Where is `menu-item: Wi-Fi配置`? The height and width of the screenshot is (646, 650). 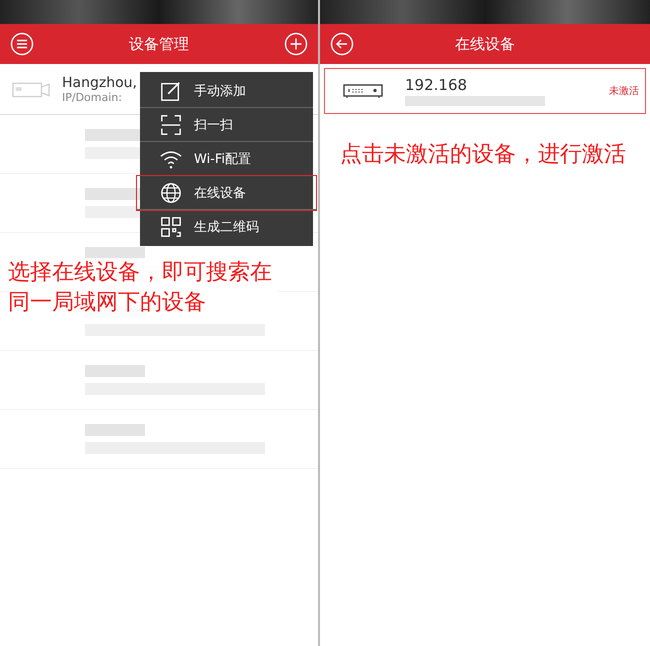
menu-item: Wi-Fi配置 is located at coordinates (226, 159).